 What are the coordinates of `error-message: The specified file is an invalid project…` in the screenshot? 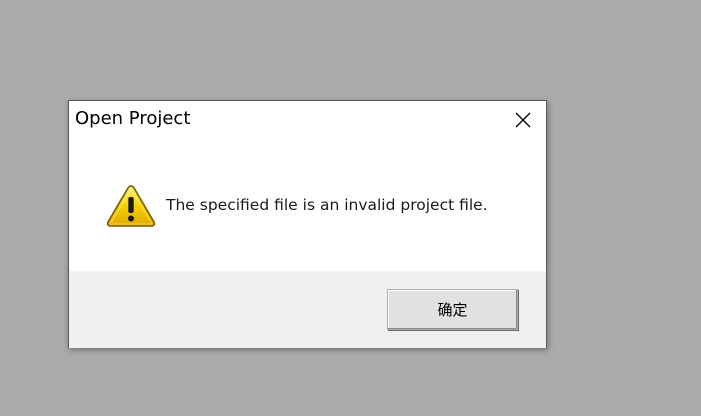 It's located at (327, 205).